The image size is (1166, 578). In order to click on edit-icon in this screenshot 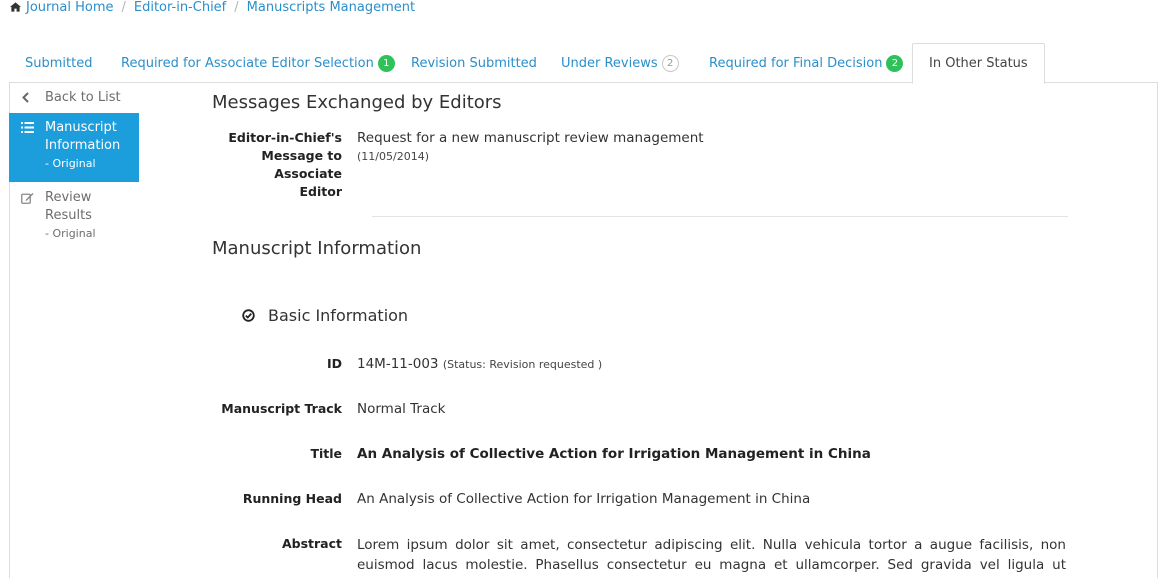, I will do `click(28, 216)`.